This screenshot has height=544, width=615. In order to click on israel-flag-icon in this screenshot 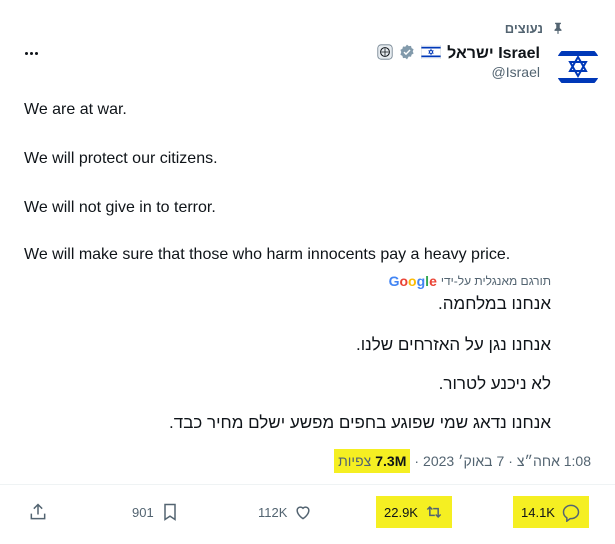, I will do `click(431, 54)`.